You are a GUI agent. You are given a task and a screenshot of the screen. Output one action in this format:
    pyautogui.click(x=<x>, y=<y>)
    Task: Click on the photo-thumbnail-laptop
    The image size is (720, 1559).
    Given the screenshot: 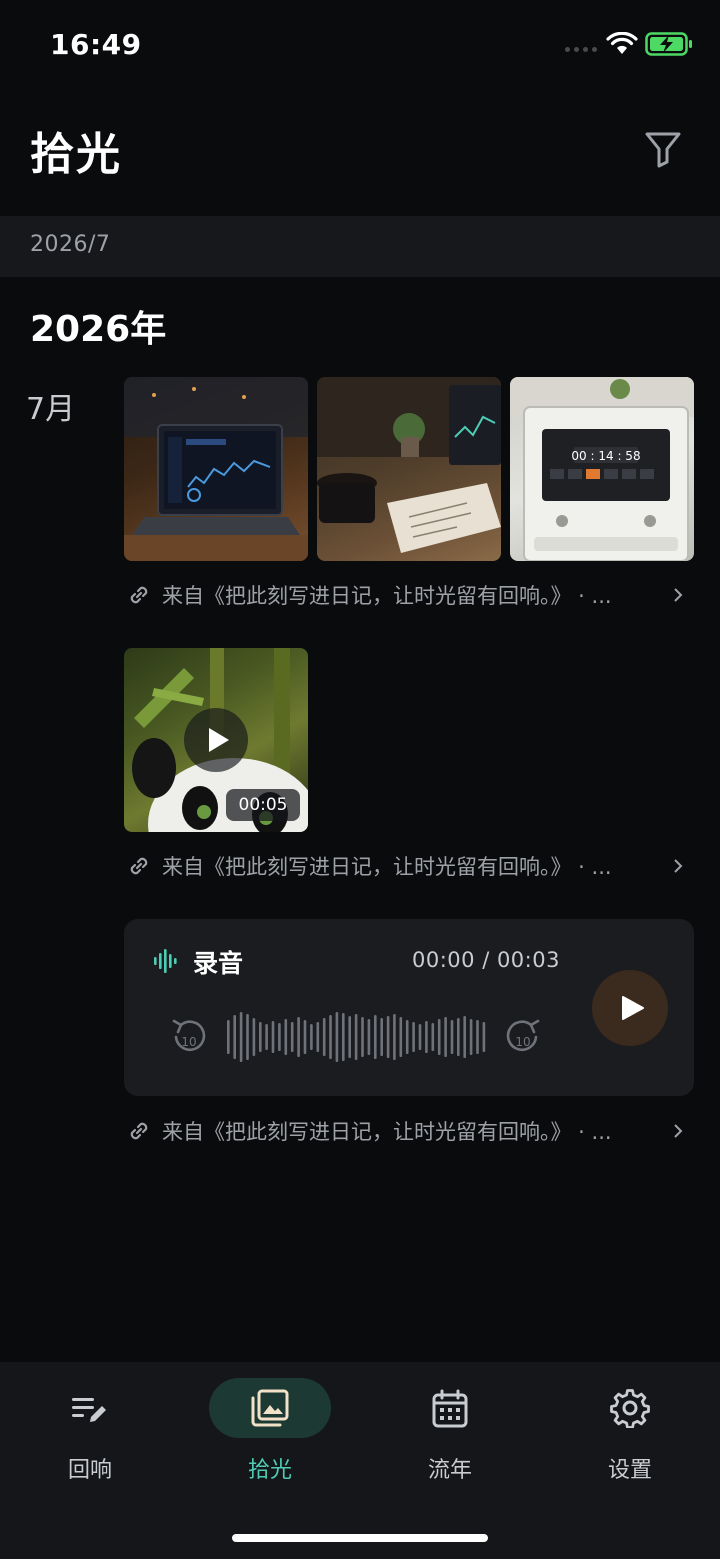 What is the action you would take?
    pyautogui.click(x=216, y=469)
    